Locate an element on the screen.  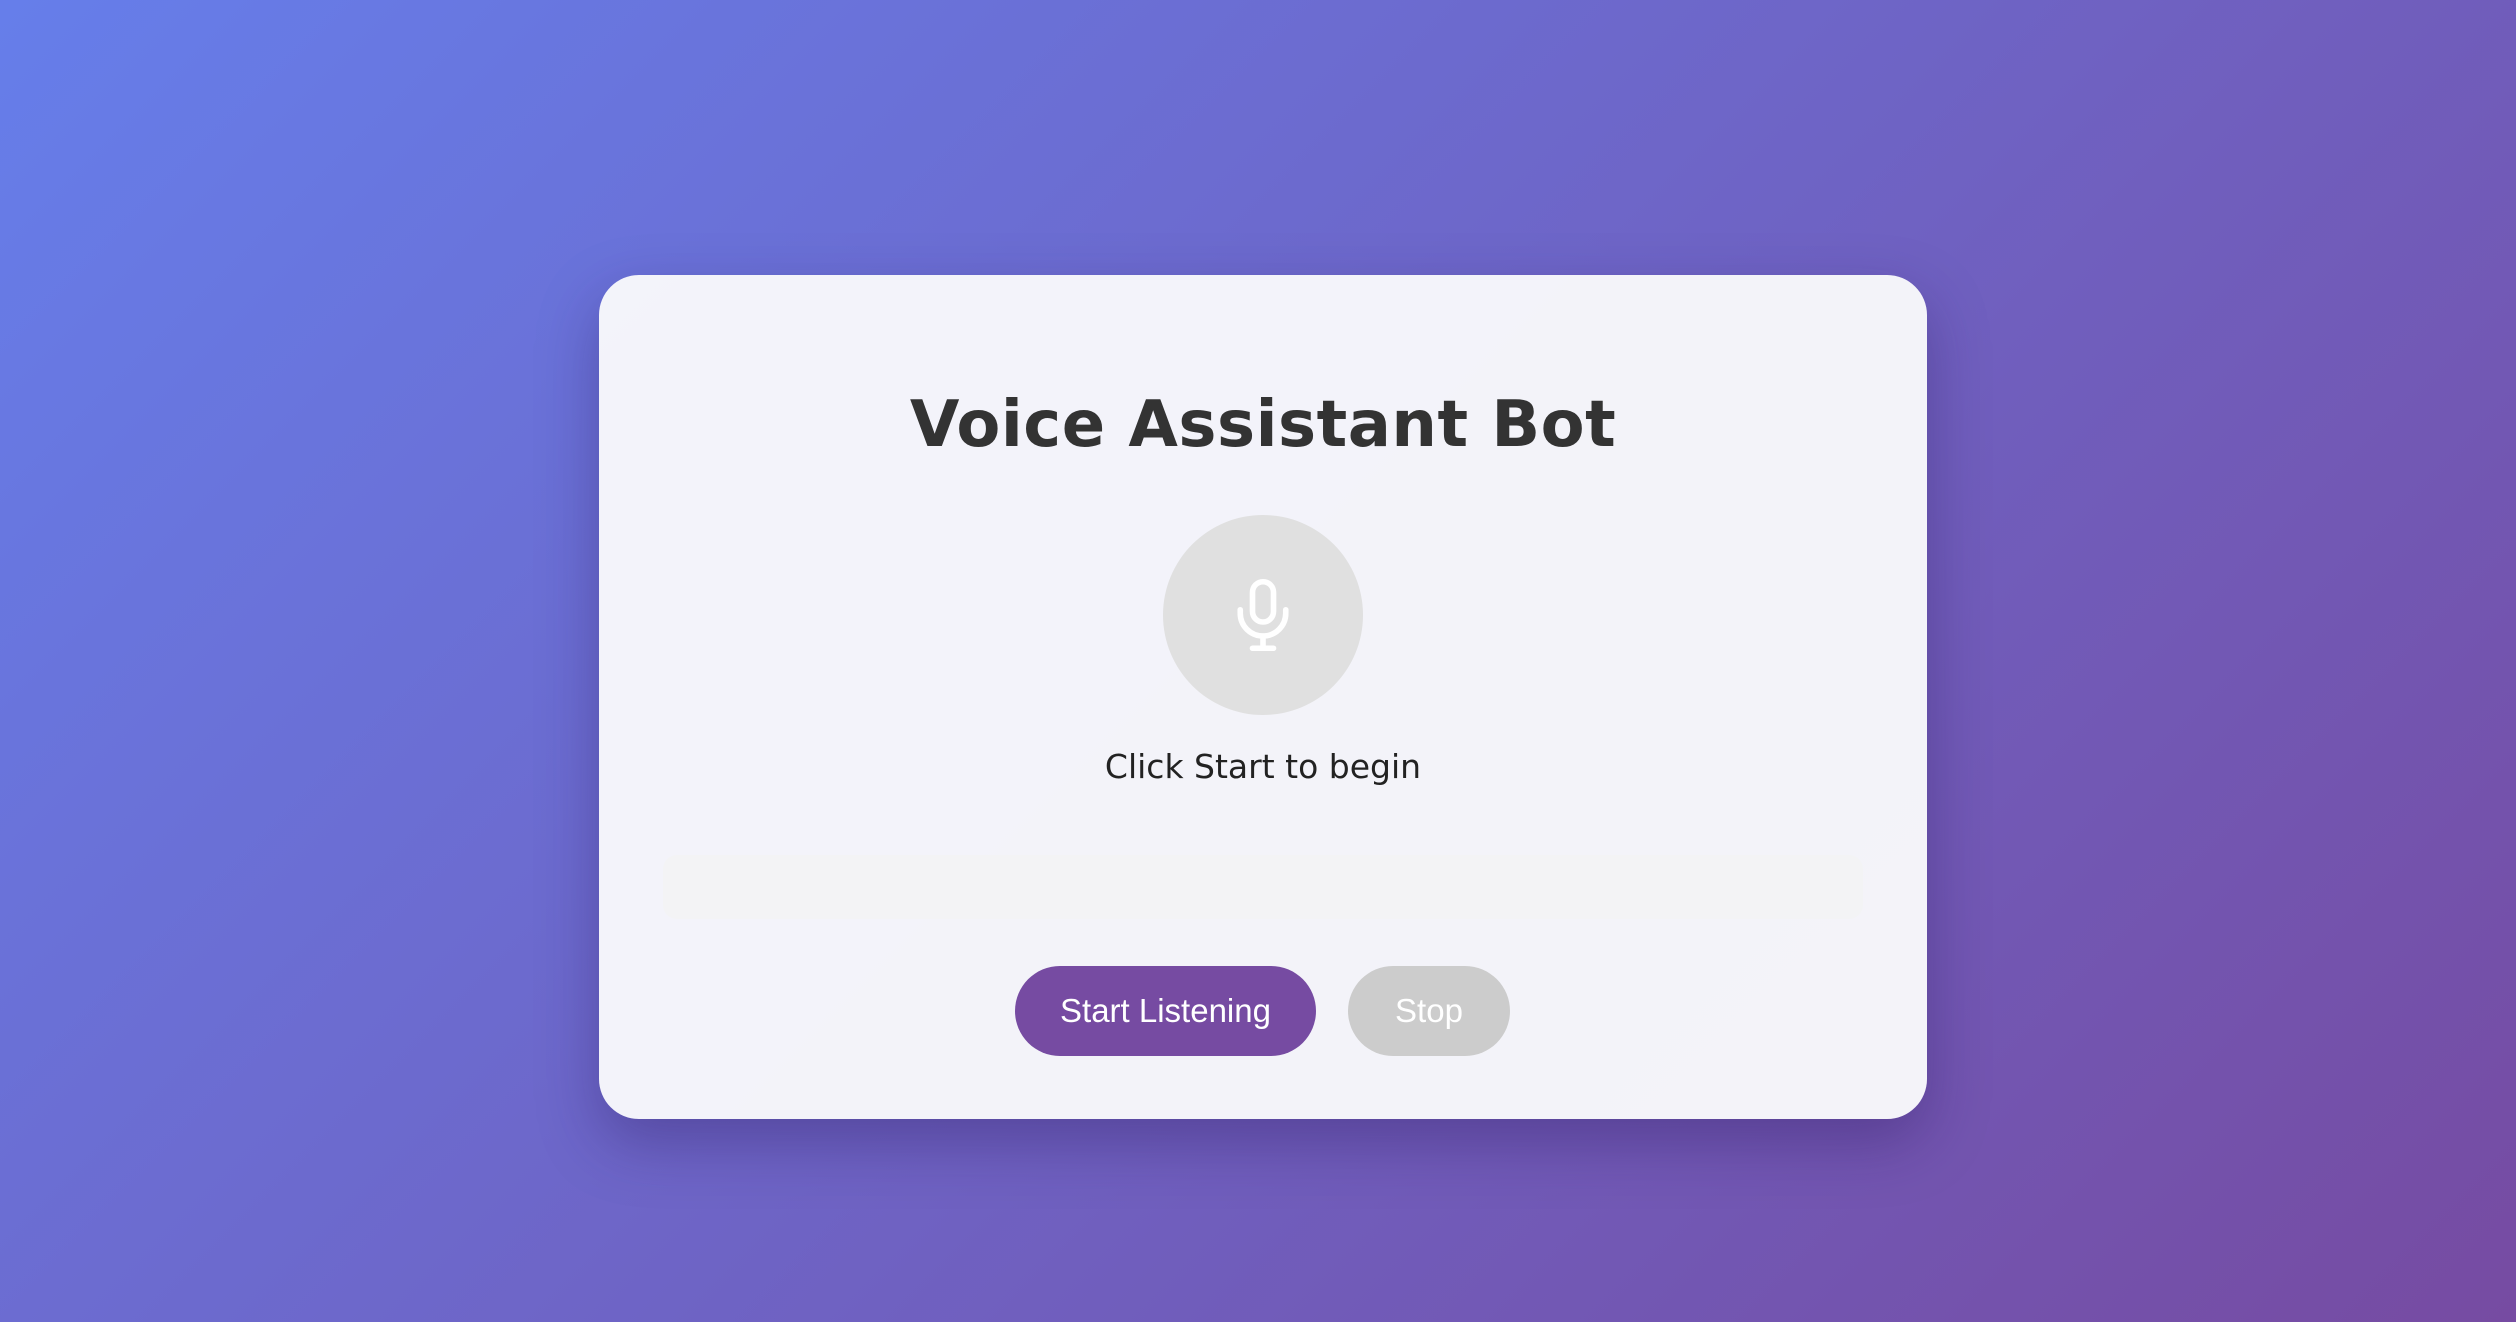
mic-indicator is located at coordinates (1263, 615).